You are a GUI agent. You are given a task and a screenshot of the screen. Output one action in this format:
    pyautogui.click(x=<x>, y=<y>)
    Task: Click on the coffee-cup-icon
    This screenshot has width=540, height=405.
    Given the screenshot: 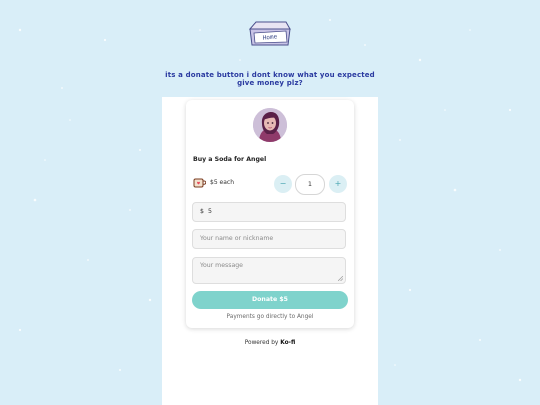 What is the action you would take?
    pyautogui.click(x=199, y=183)
    